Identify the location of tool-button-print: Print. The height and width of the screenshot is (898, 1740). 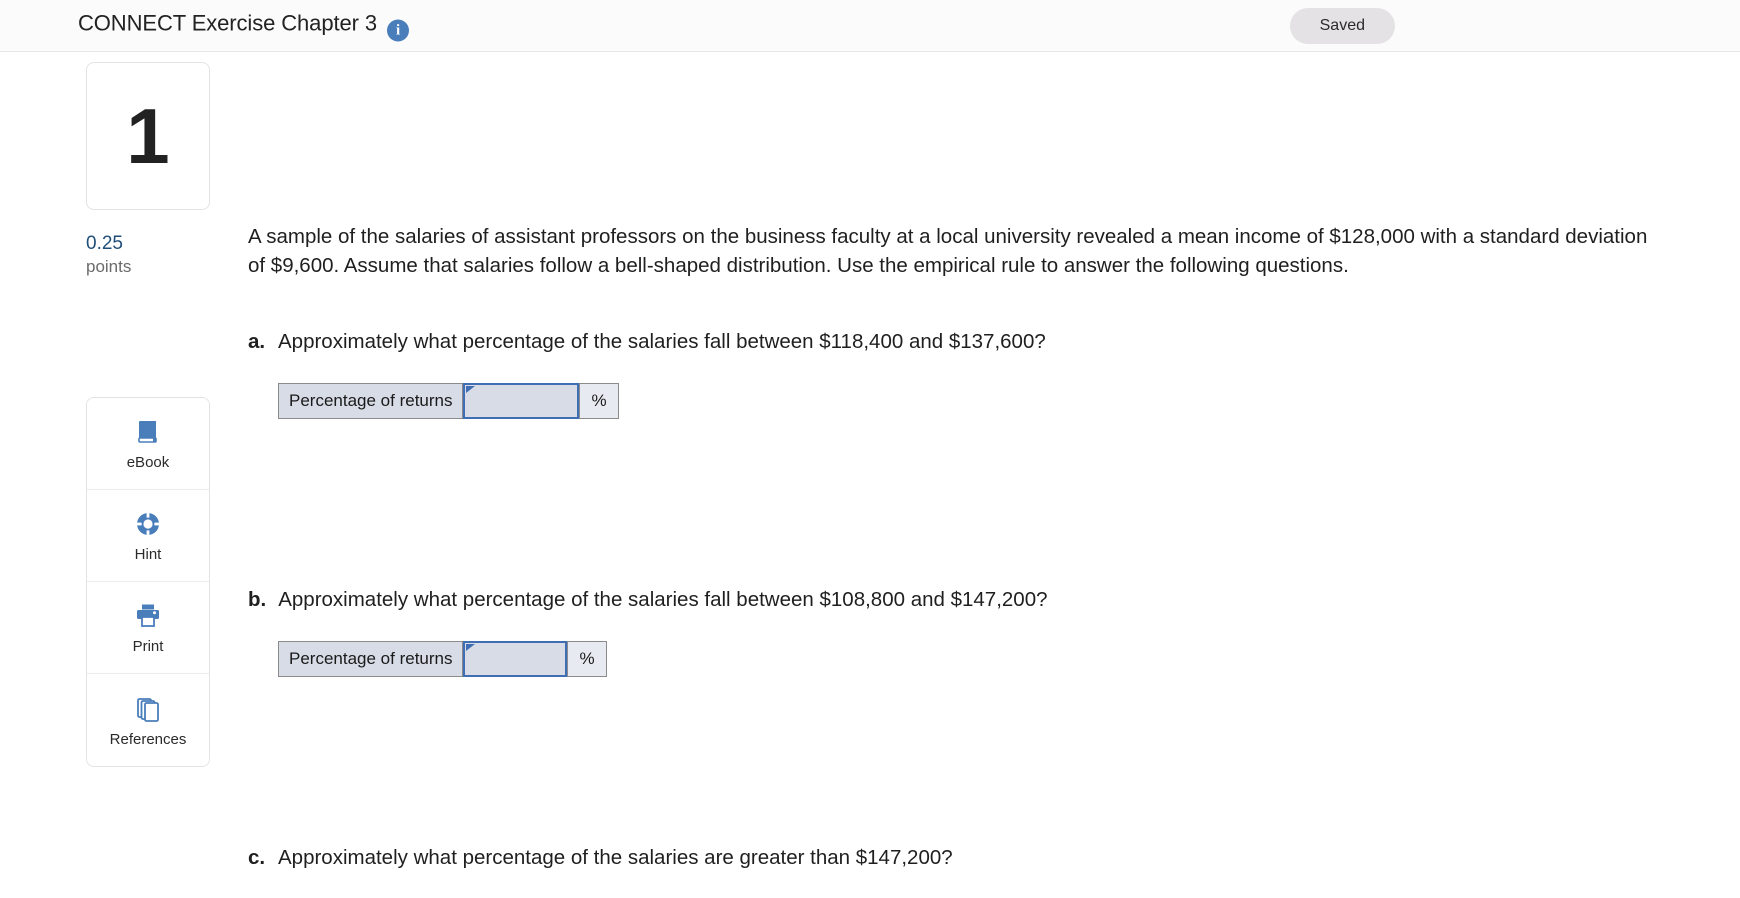
(148, 628).